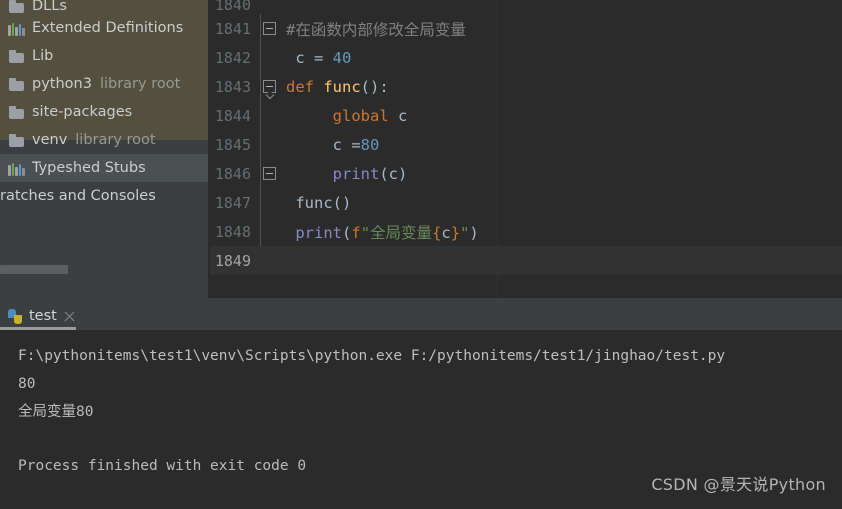 The height and width of the screenshot is (509, 842). I want to click on sidebar-hscrollbar-thumb, so click(34, 269).